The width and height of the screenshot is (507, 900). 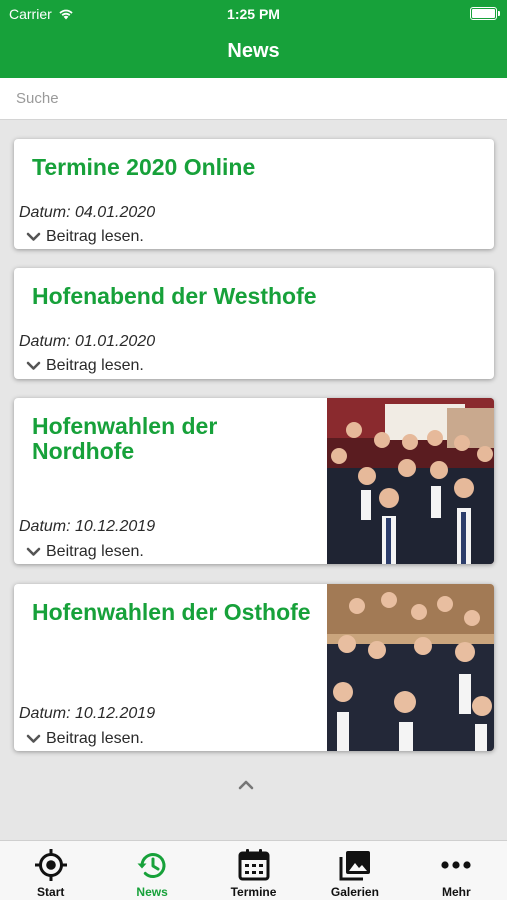 I want to click on news-title: Hofenwahlen der Osthofe, so click(x=171, y=612).